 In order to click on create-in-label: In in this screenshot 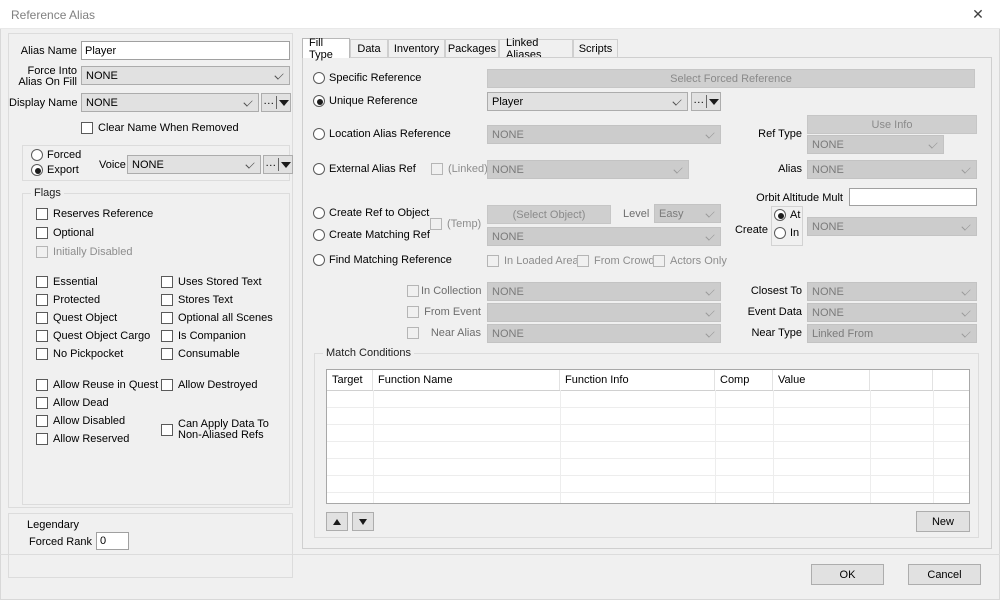, I will do `click(795, 233)`.